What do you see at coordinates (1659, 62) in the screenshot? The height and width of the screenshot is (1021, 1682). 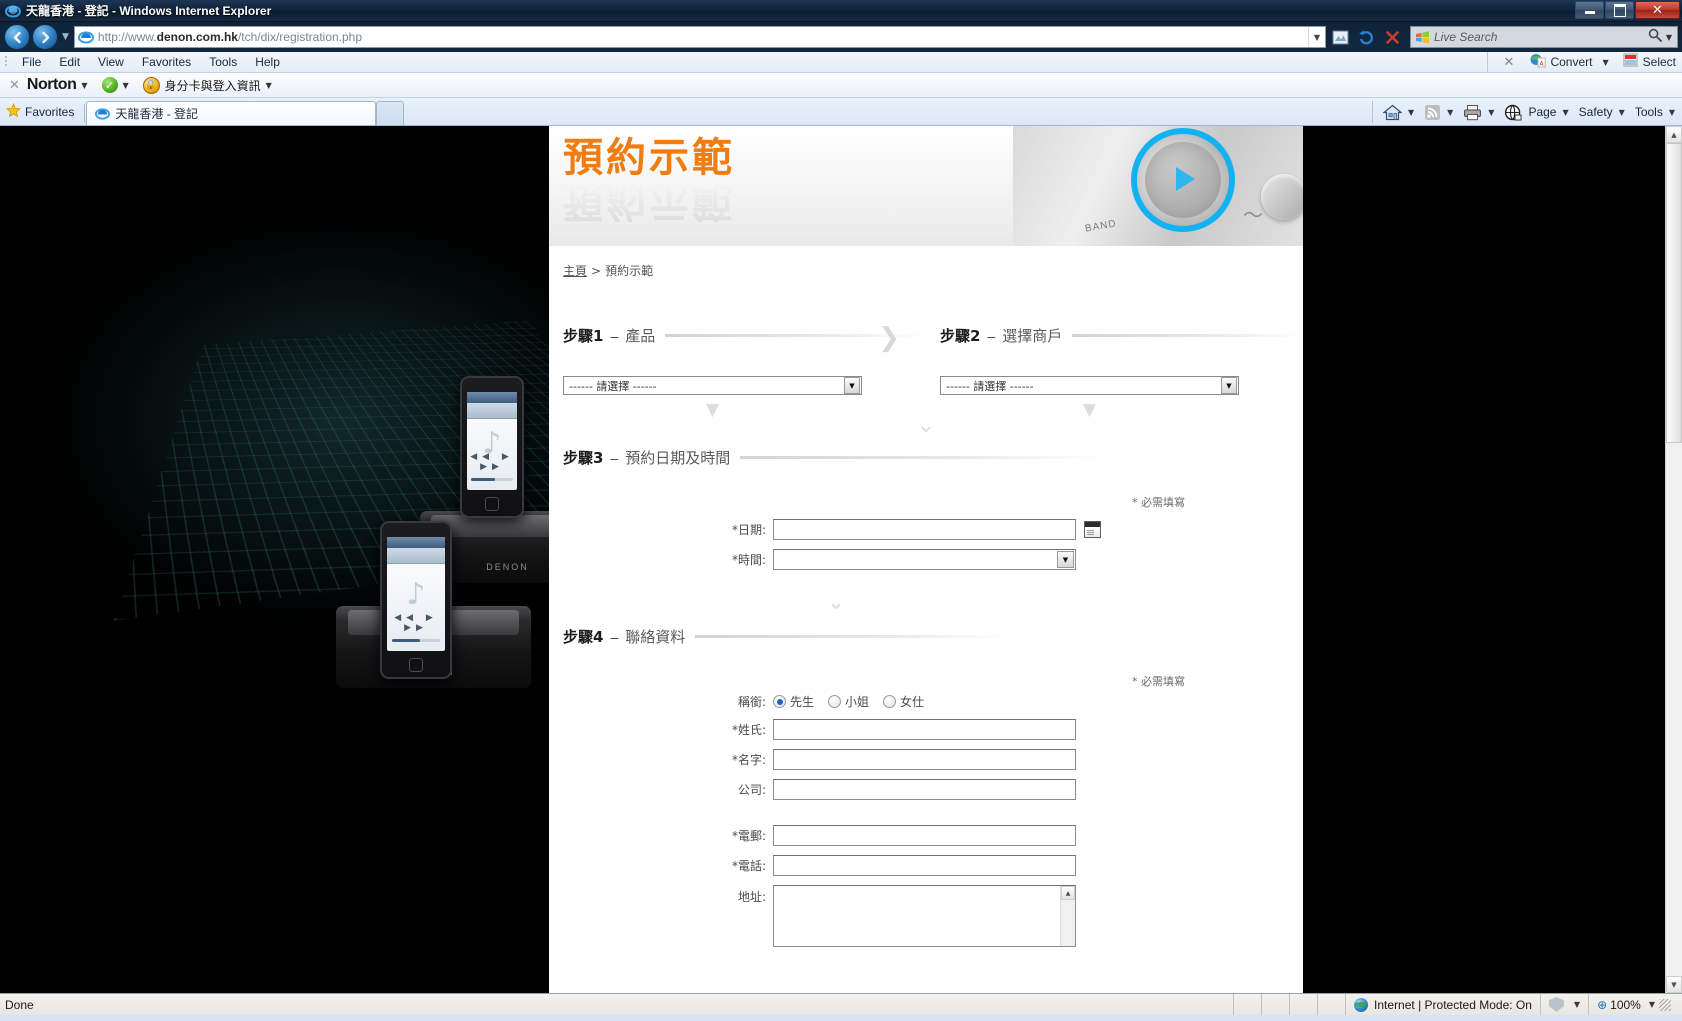 I see `select-label: Select` at bounding box center [1659, 62].